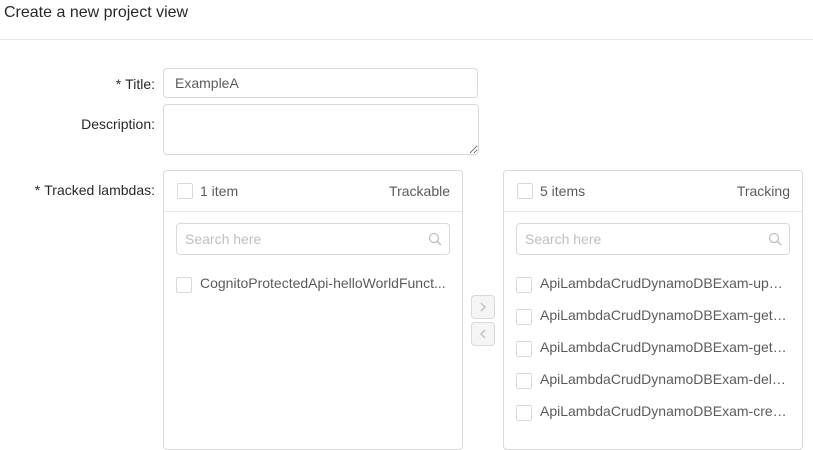 This screenshot has height=450, width=813. I want to click on tracked-lambdas-label-text: Tracked lambdas:, so click(99, 190).